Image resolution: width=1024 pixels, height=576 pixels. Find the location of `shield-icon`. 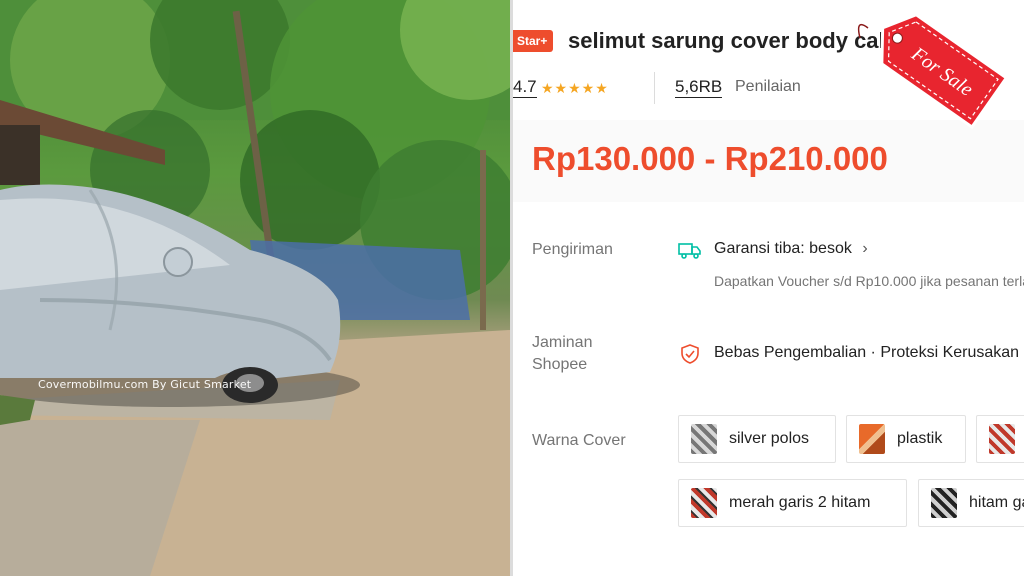

shield-icon is located at coordinates (690, 354).